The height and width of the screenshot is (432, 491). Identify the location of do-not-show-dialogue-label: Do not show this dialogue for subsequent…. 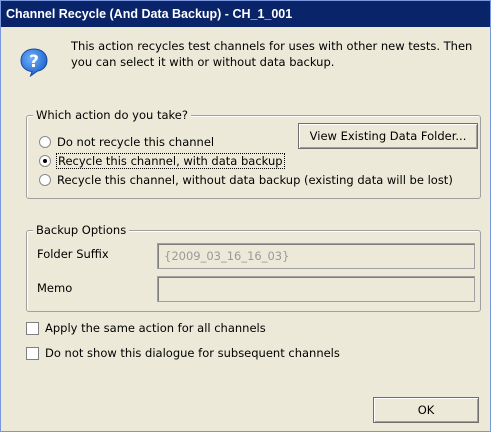
(192, 353).